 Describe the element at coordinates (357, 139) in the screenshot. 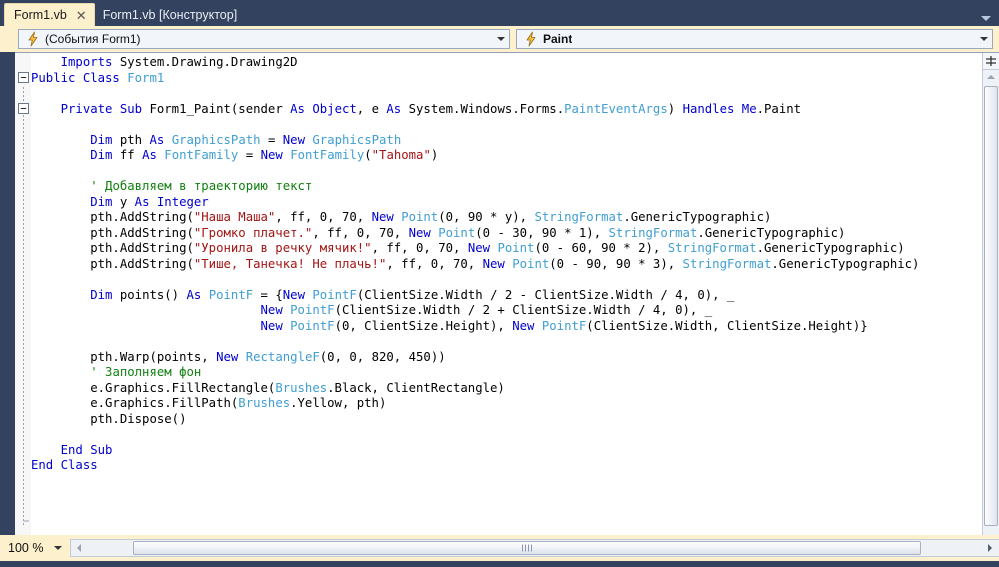

I see `code-token: GraphicsPath` at that location.